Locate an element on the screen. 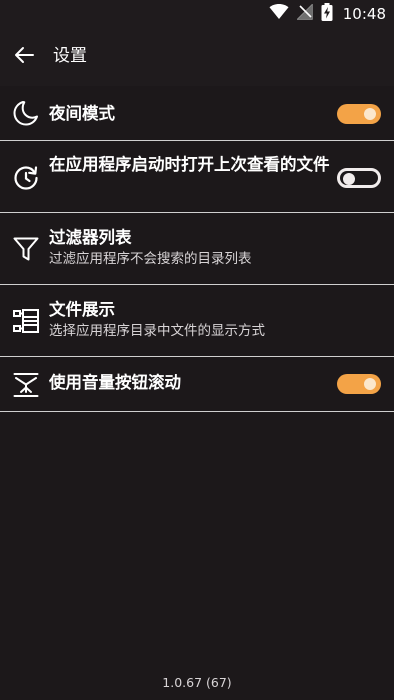  status-time: 10:48 is located at coordinates (364, 14).